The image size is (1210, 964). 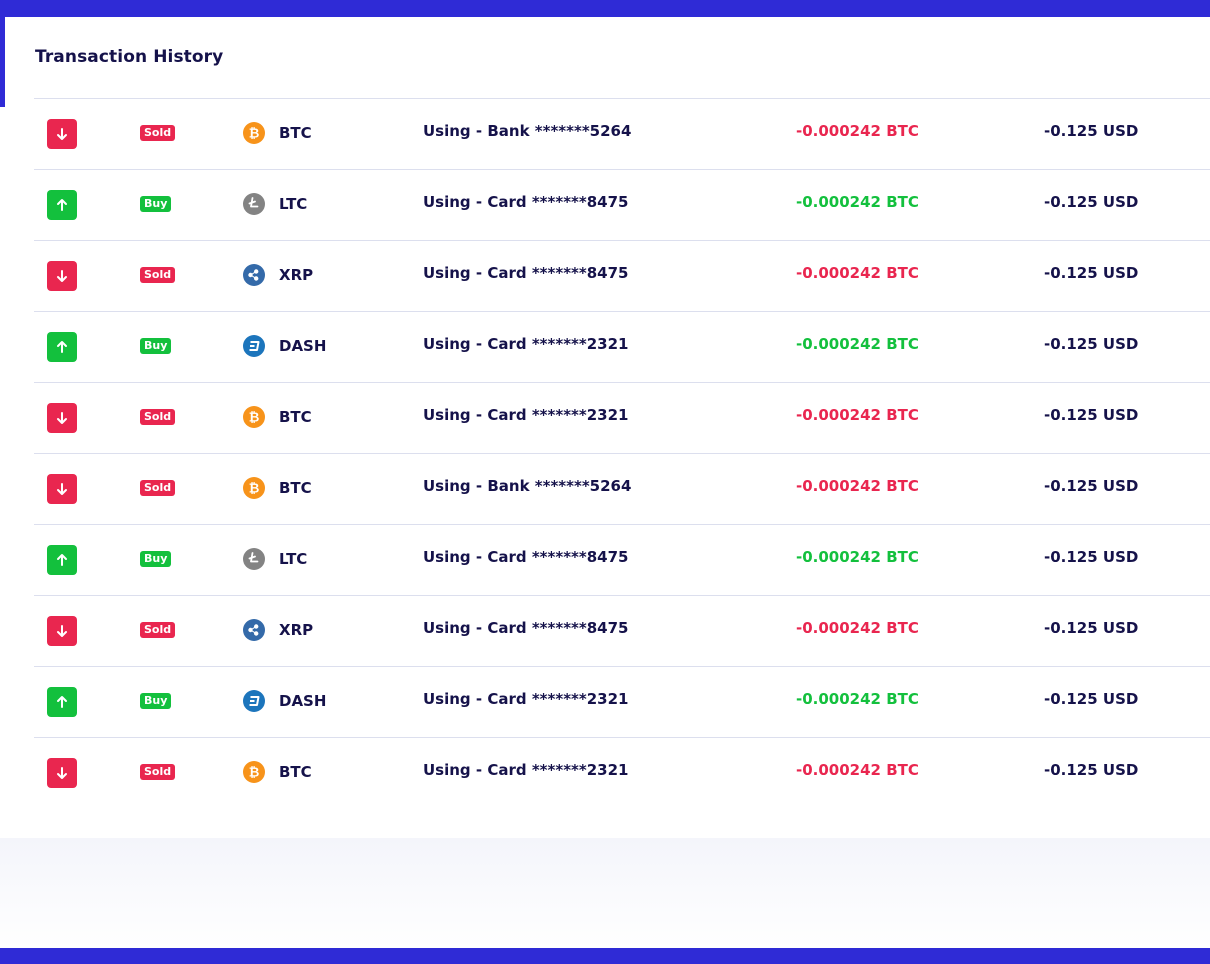 I want to click on top-brand-bar, so click(x=605, y=8).